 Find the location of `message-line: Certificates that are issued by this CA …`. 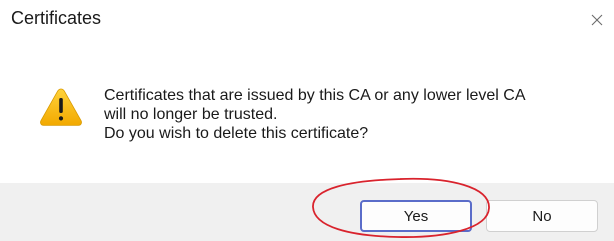

message-line: Certificates that are issued by this CA … is located at coordinates (315, 95).